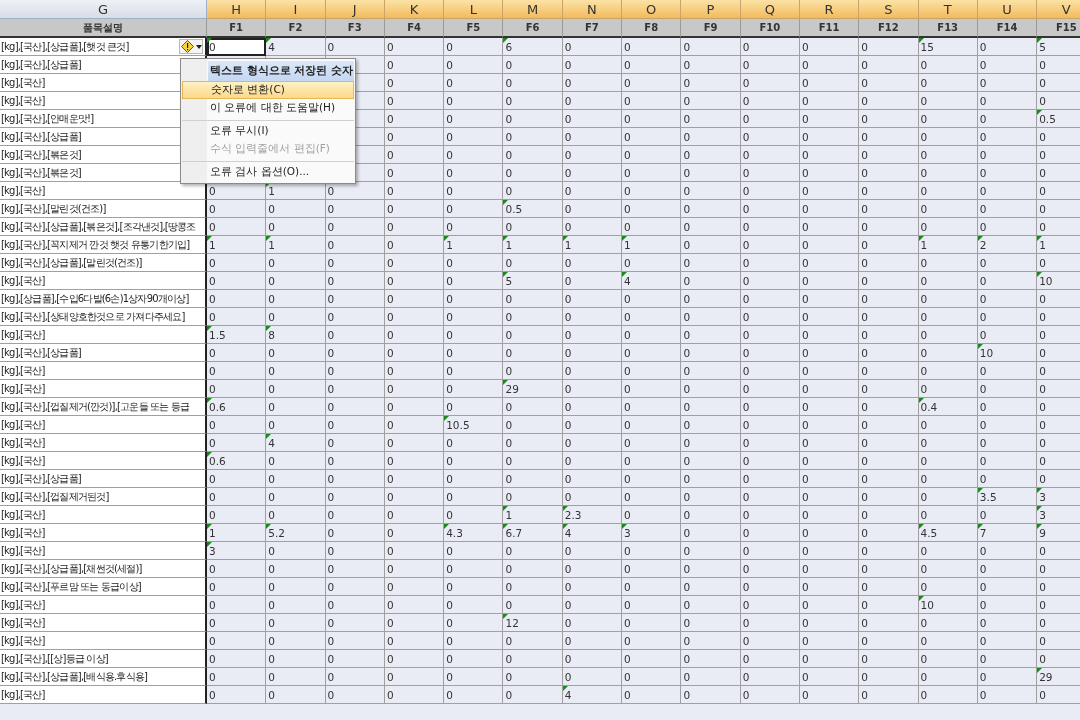 The width and height of the screenshot is (1080, 720). What do you see at coordinates (268, 130) in the screenshot?
I see `menu-item: 오류 무시(I)` at bounding box center [268, 130].